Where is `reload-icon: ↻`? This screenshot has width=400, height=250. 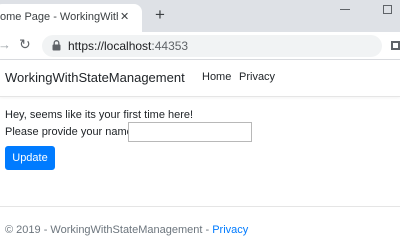
reload-icon: ↻ is located at coordinates (25, 44).